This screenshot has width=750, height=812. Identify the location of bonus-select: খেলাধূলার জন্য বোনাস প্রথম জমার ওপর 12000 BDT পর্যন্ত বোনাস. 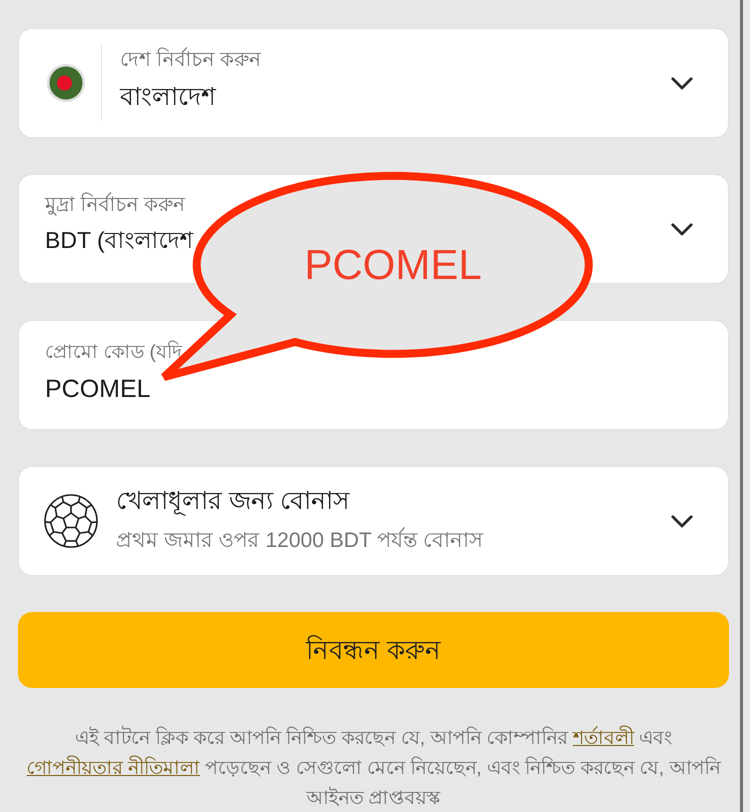
(373, 521).